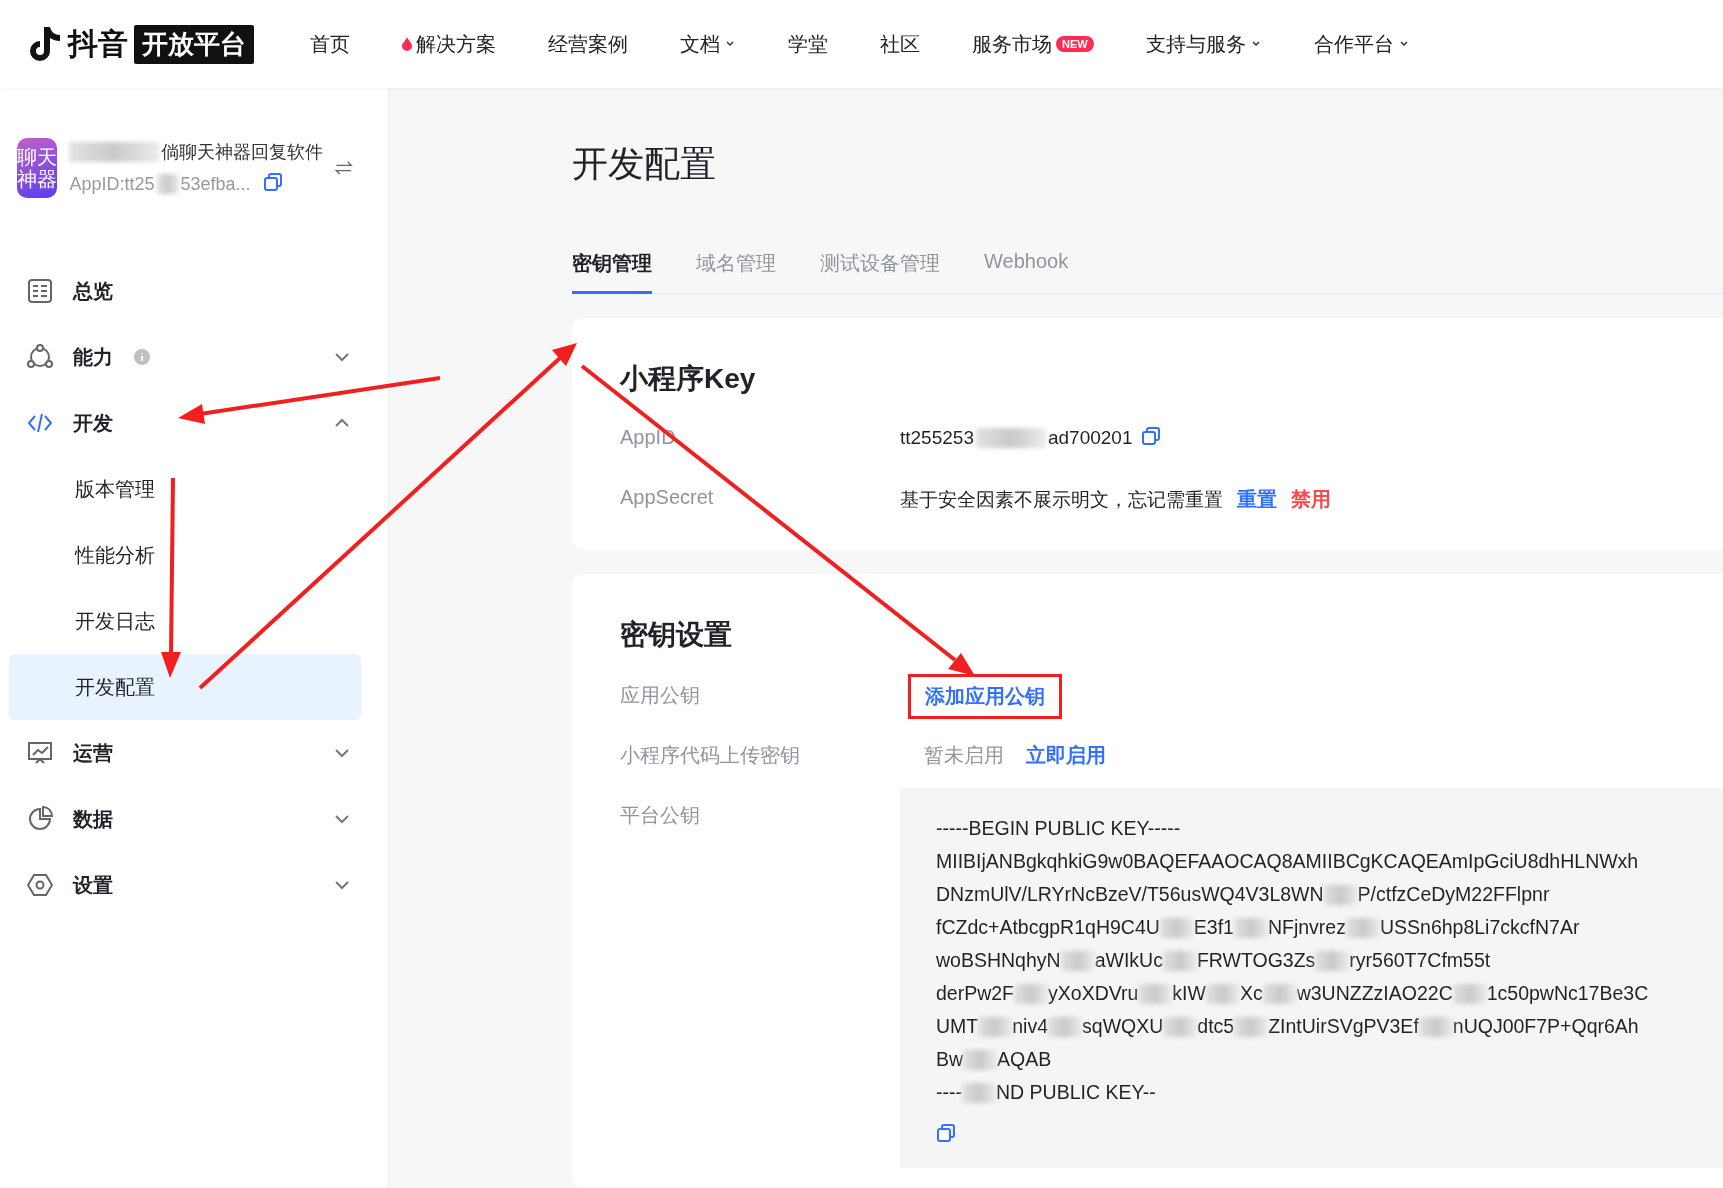 This screenshot has height=1188, width=1723. I want to click on network-icon, so click(40, 357).